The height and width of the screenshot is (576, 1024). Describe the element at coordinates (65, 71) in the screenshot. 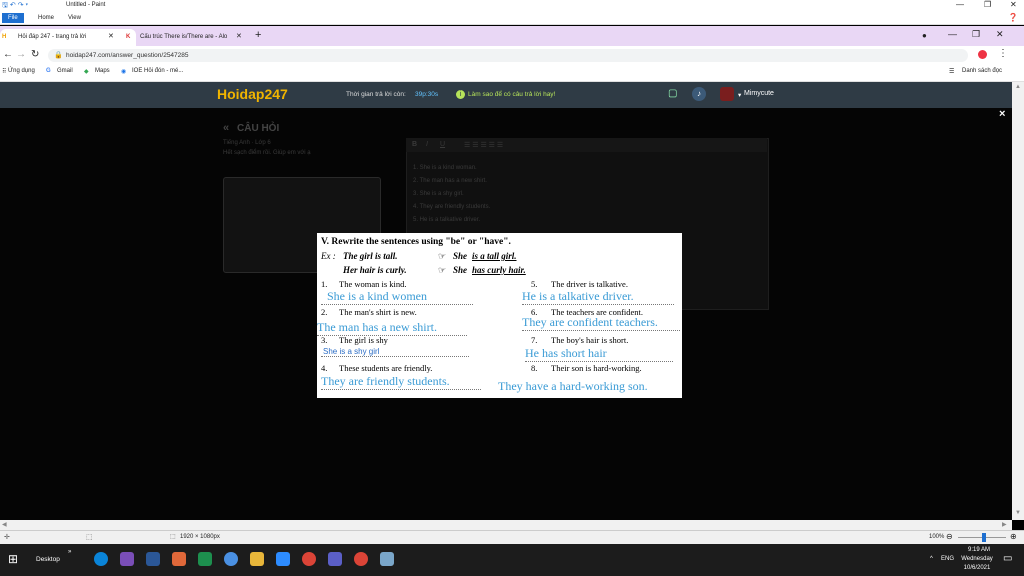

I see `bookmark-gmail: Gmail` at that location.